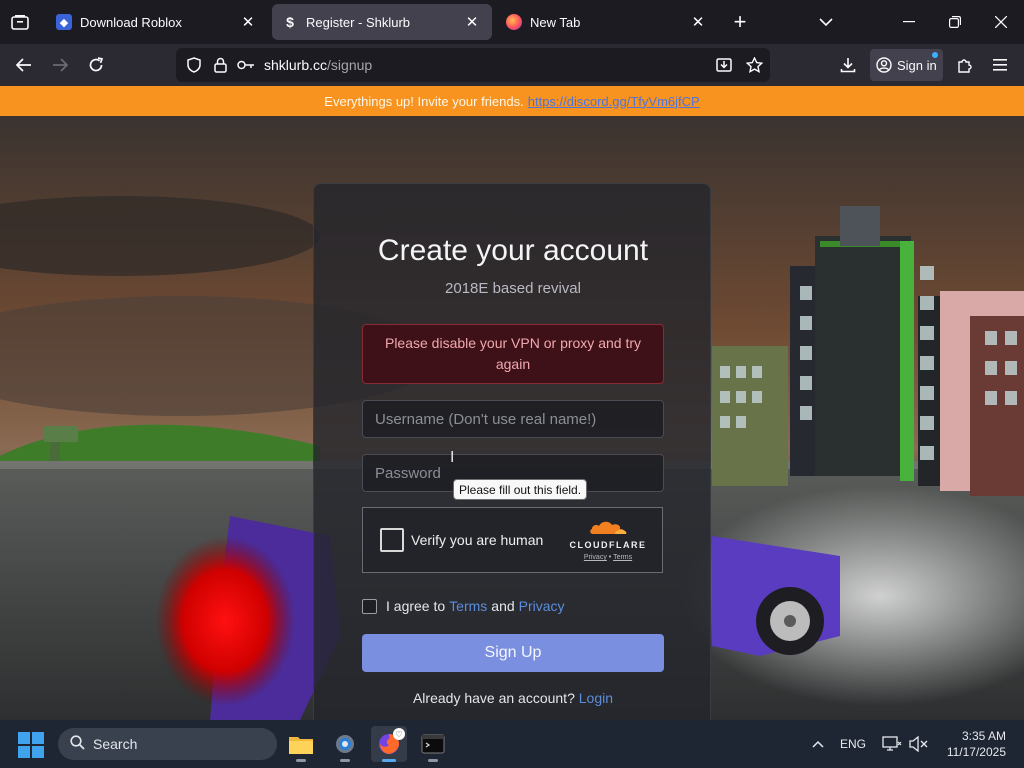 The image size is (1024, 768). What do you see at coordinates (622, 557) in the screenshot?
I see `captcha-terms-link: Terms` at bounding box center [622, 557].